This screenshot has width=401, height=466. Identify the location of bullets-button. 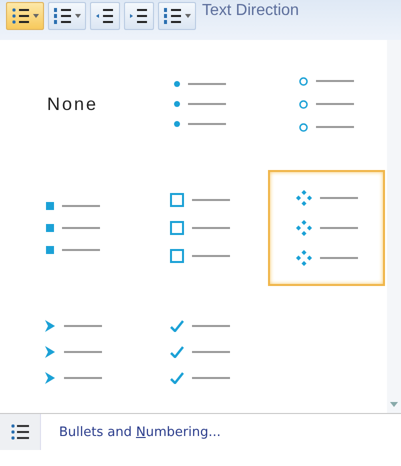
(25, 16).